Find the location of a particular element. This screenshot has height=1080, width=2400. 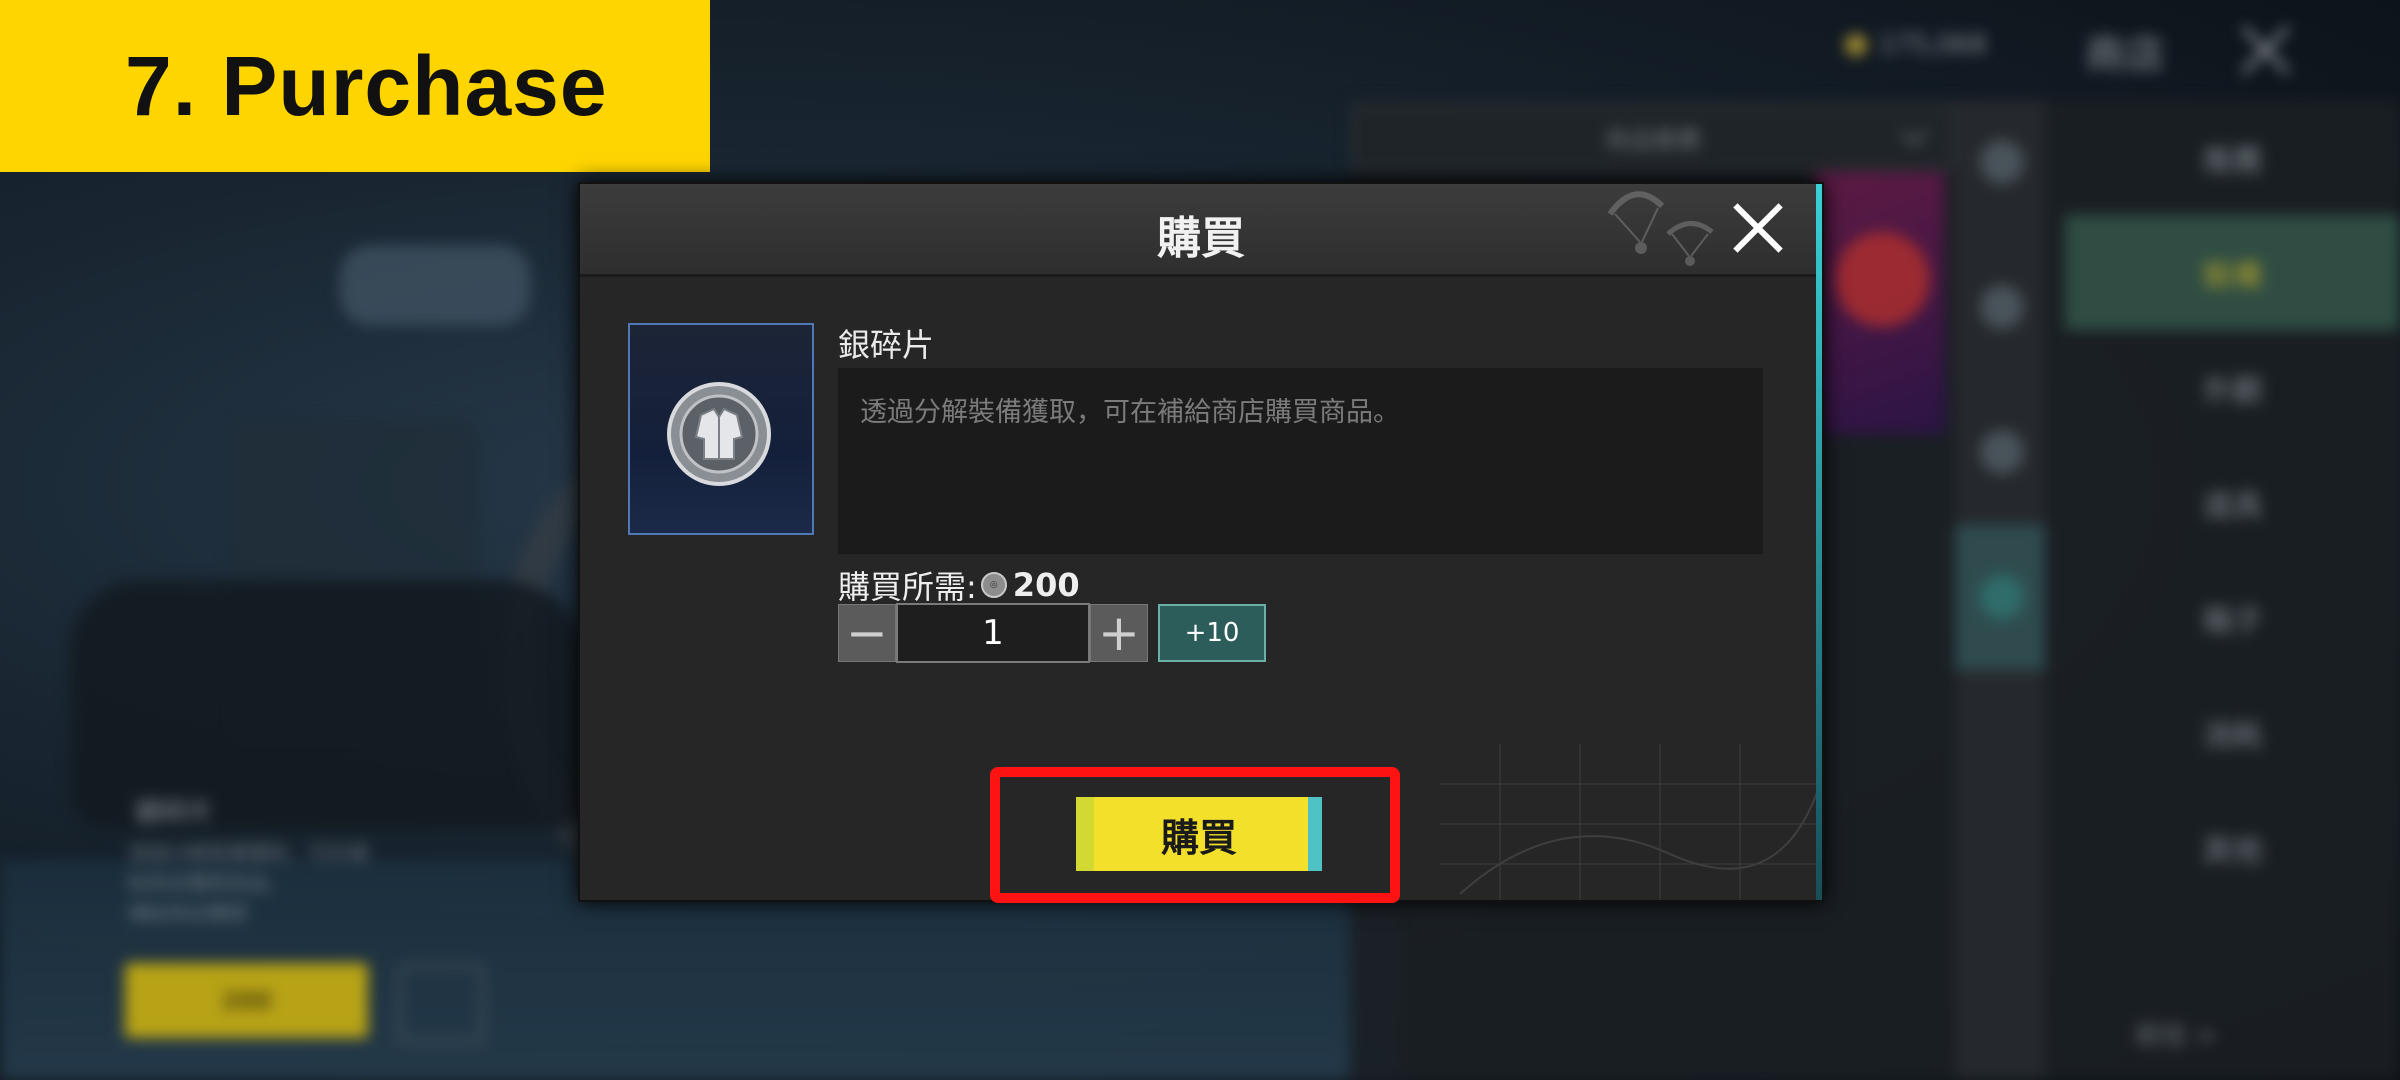

close-icon is located at coordinates (1758, 228).